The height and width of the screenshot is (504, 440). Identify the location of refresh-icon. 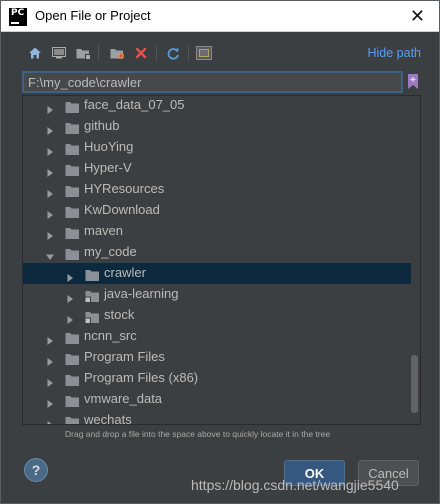
(173, 53).